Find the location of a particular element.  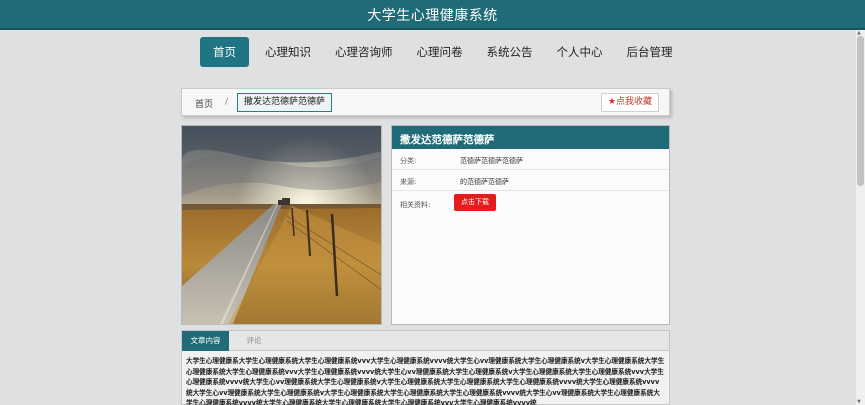

tab-bar: 文章内容 评论 is located at coordinates (425, 341).